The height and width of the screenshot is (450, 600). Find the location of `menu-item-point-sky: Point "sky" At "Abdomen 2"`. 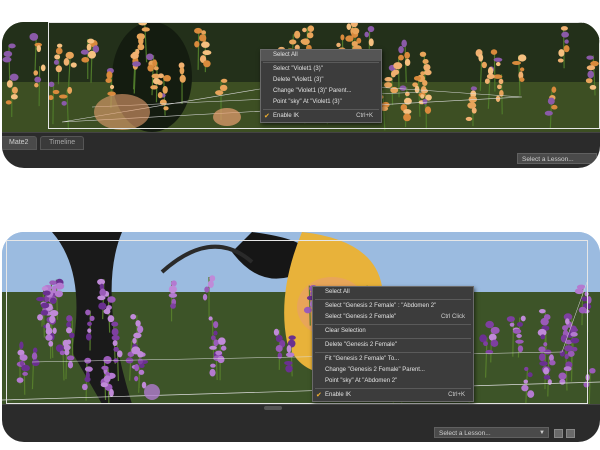

menu-item-point-sky: Point "sky" At "Abdomen 2" is located at coordinates (393, 381).